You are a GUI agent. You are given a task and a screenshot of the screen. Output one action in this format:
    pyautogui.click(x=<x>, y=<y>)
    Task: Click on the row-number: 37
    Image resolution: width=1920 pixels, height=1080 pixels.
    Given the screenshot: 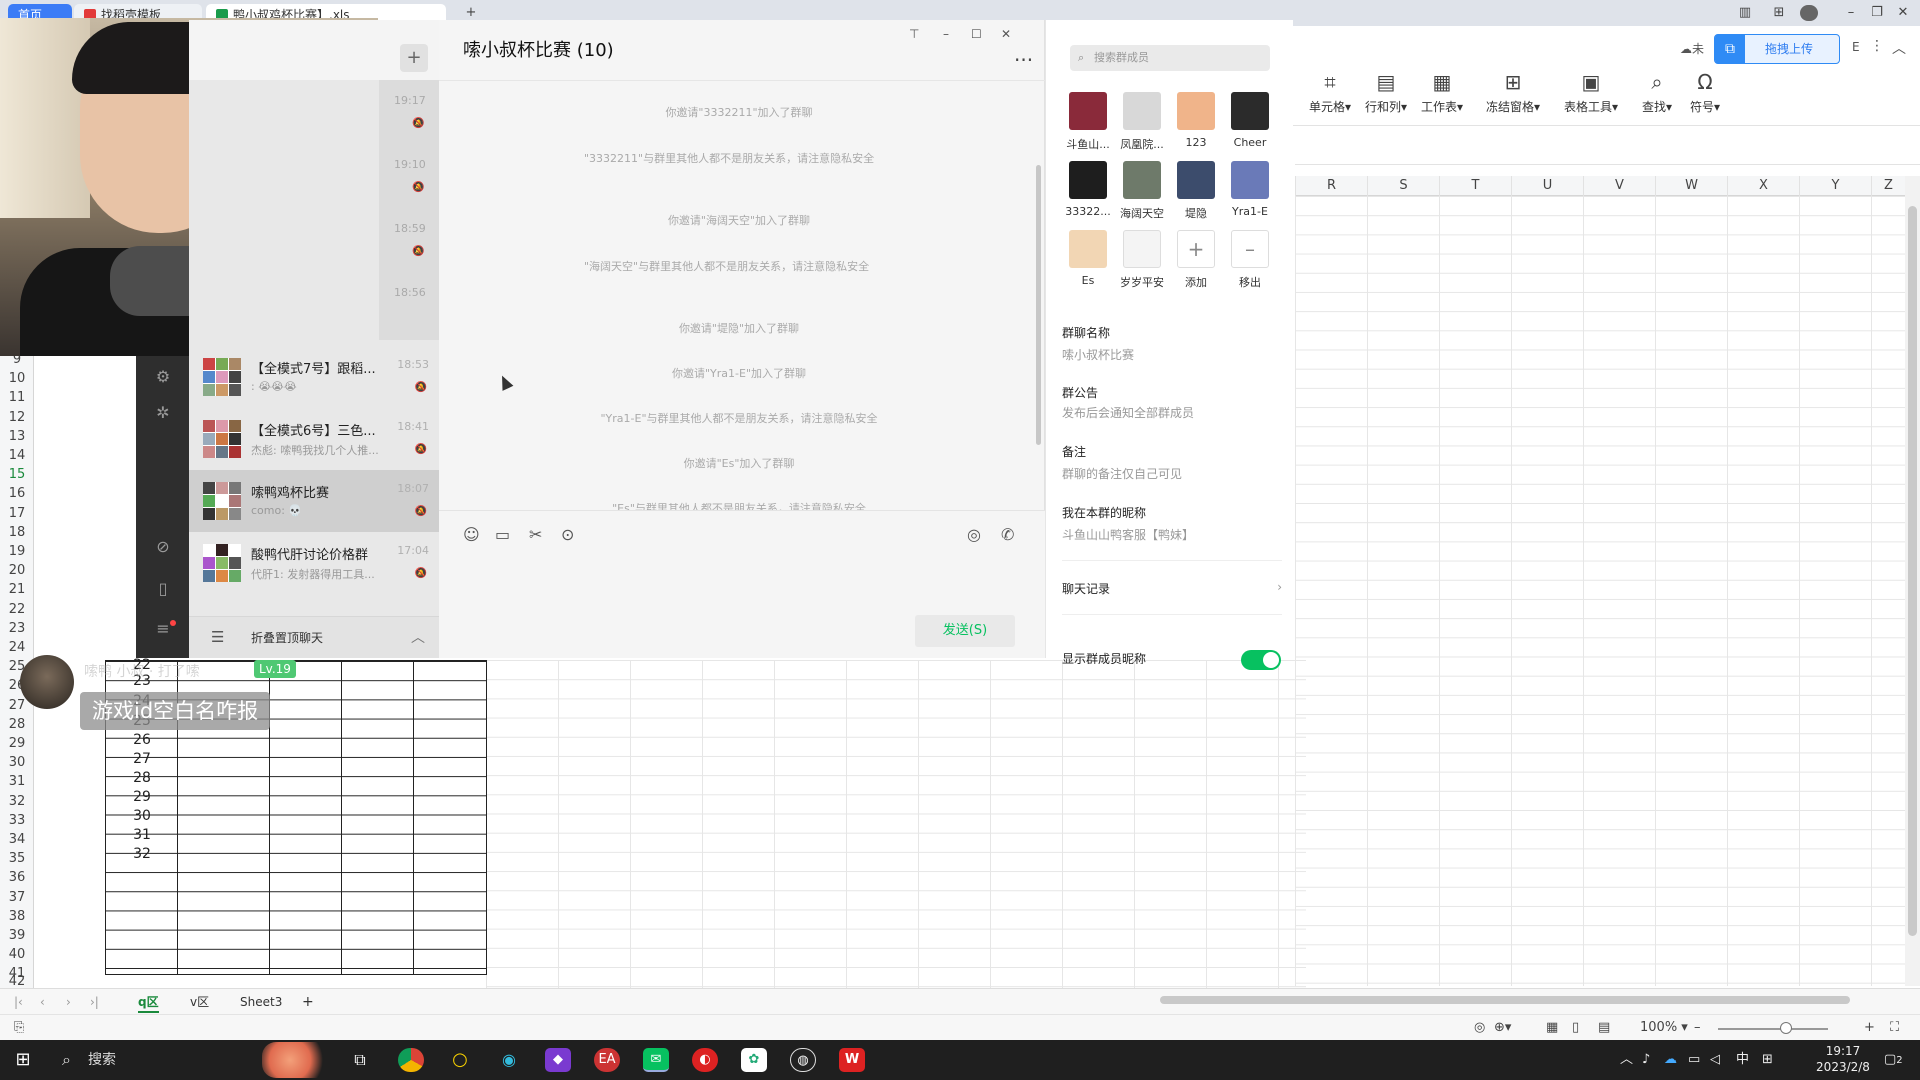 What is the action you would take?
    pyautogui.click(x=17, y=897)
    